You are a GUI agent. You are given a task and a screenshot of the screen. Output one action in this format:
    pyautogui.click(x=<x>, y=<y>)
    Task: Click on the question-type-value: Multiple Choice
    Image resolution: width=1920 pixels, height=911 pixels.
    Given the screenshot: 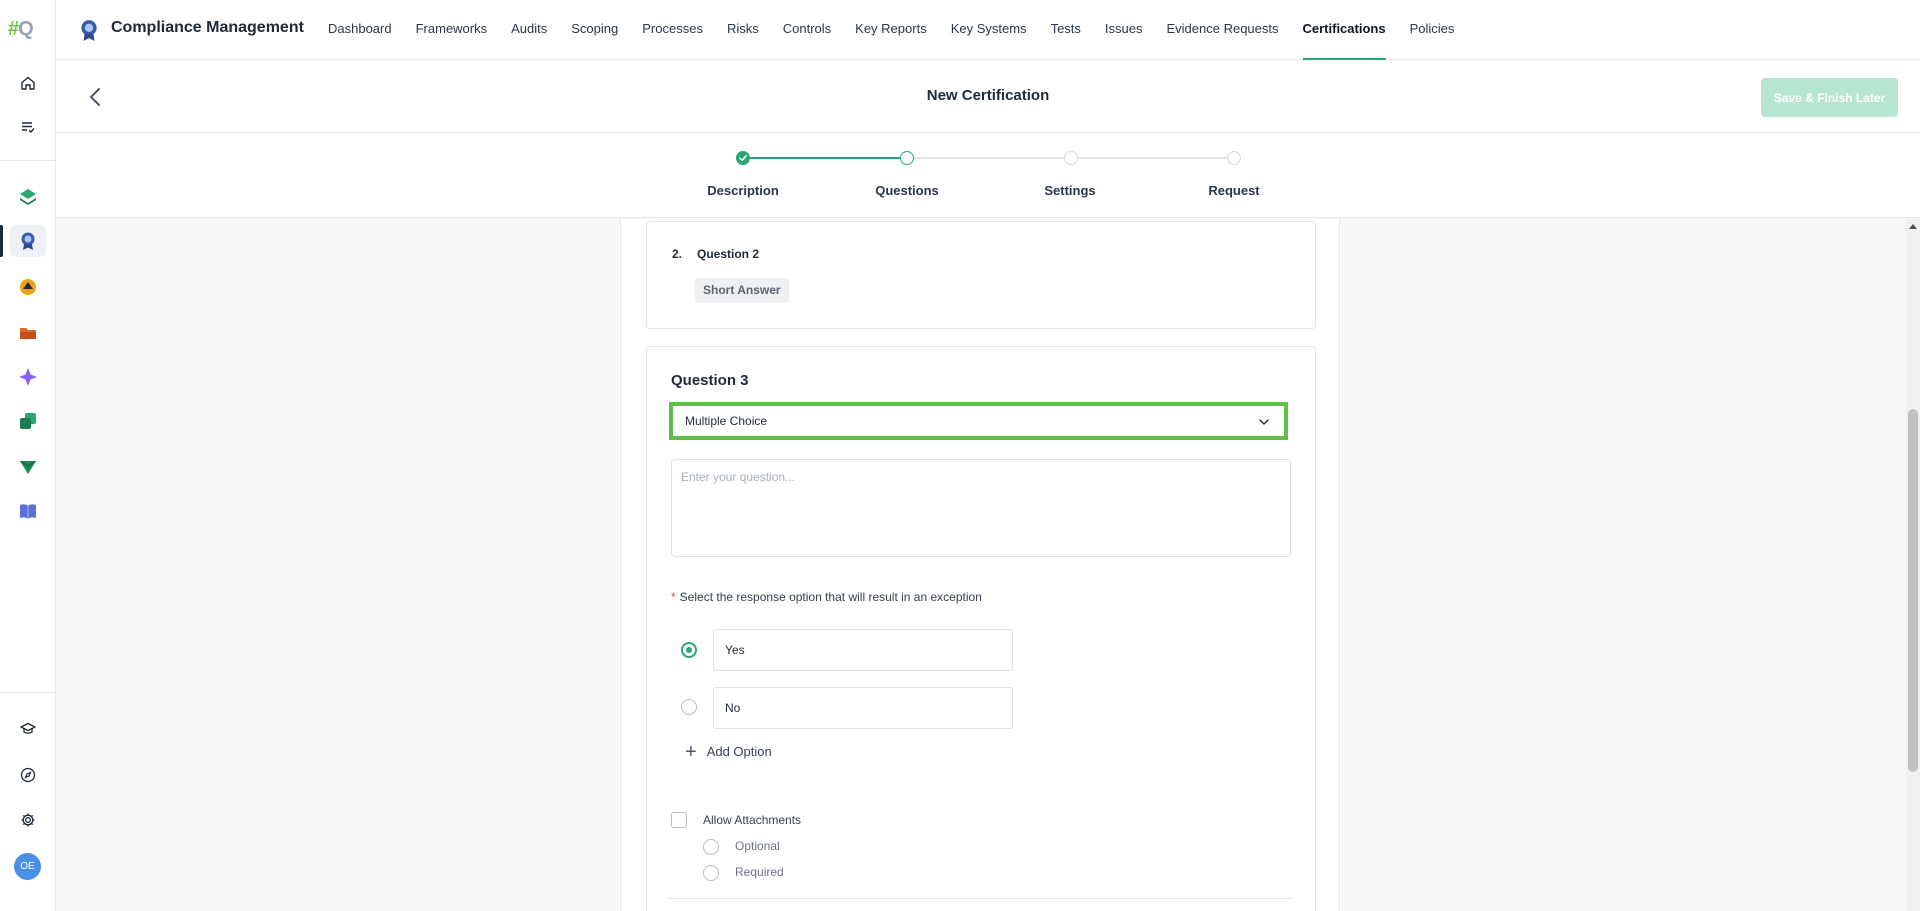 What is the action you would take?
    pyautogui.click(x=726, y=421)
    